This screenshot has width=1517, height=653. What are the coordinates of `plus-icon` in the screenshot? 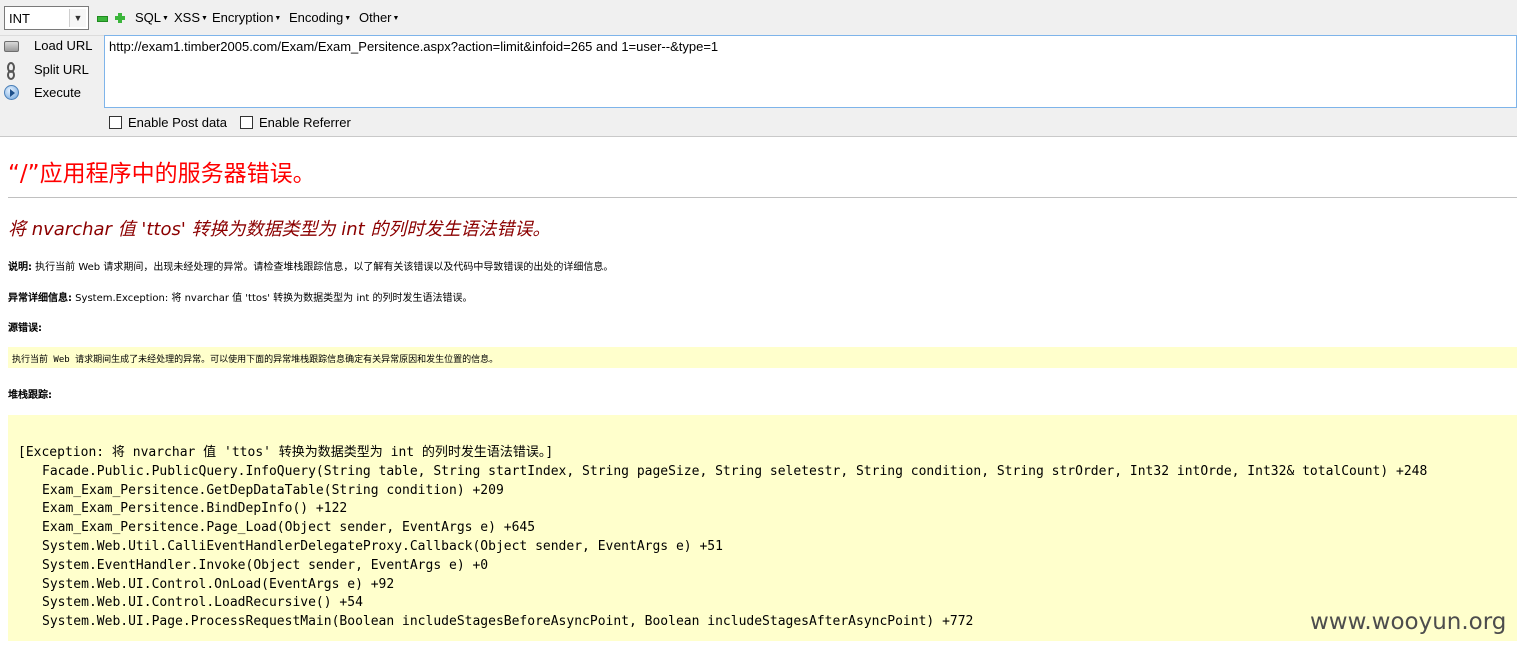 It's located at (120, 18).